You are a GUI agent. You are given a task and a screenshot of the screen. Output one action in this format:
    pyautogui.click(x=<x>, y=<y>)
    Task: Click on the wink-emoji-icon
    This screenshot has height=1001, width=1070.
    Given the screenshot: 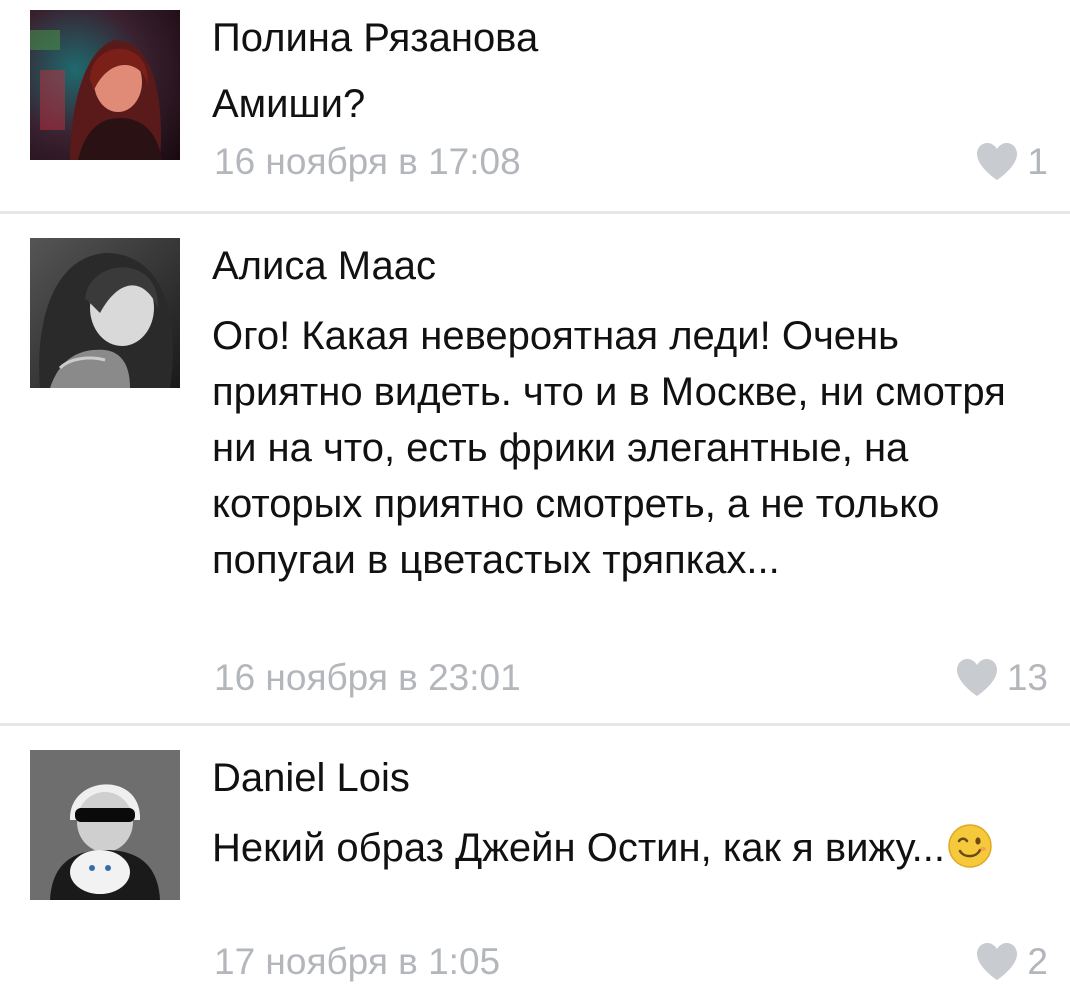 What is the action you would take?
    pyautogui.click(x=970, y=846)
    